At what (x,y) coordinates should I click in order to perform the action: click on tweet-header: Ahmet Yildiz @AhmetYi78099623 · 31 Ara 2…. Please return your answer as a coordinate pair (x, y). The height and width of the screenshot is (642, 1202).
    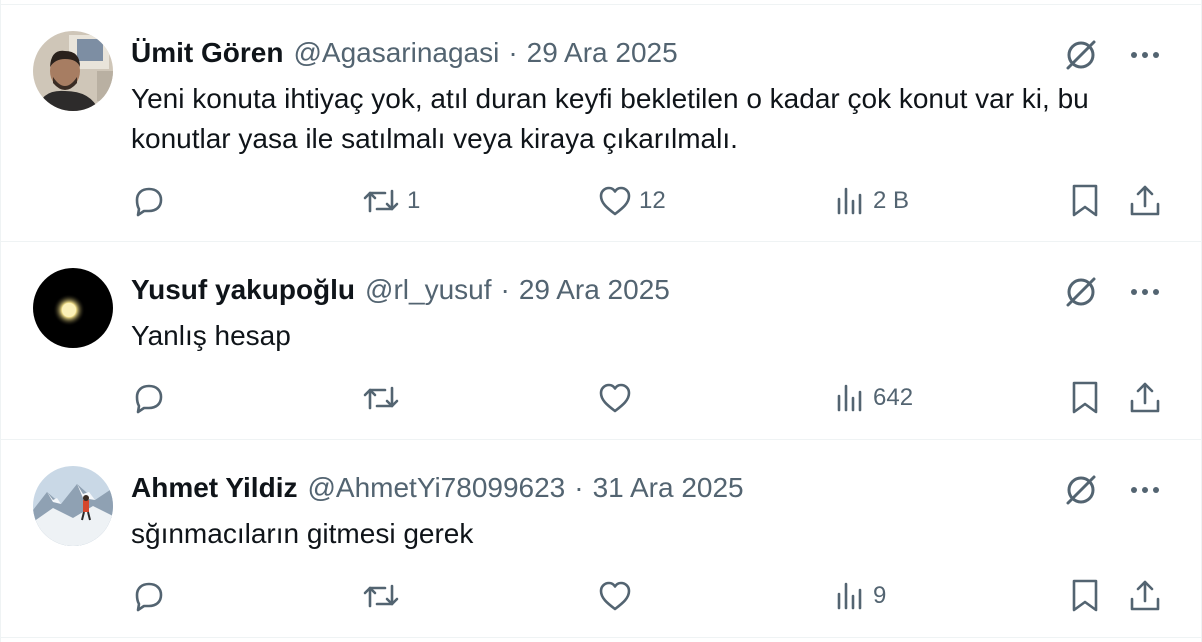
    Looking at the image, I should click on (437, 488).